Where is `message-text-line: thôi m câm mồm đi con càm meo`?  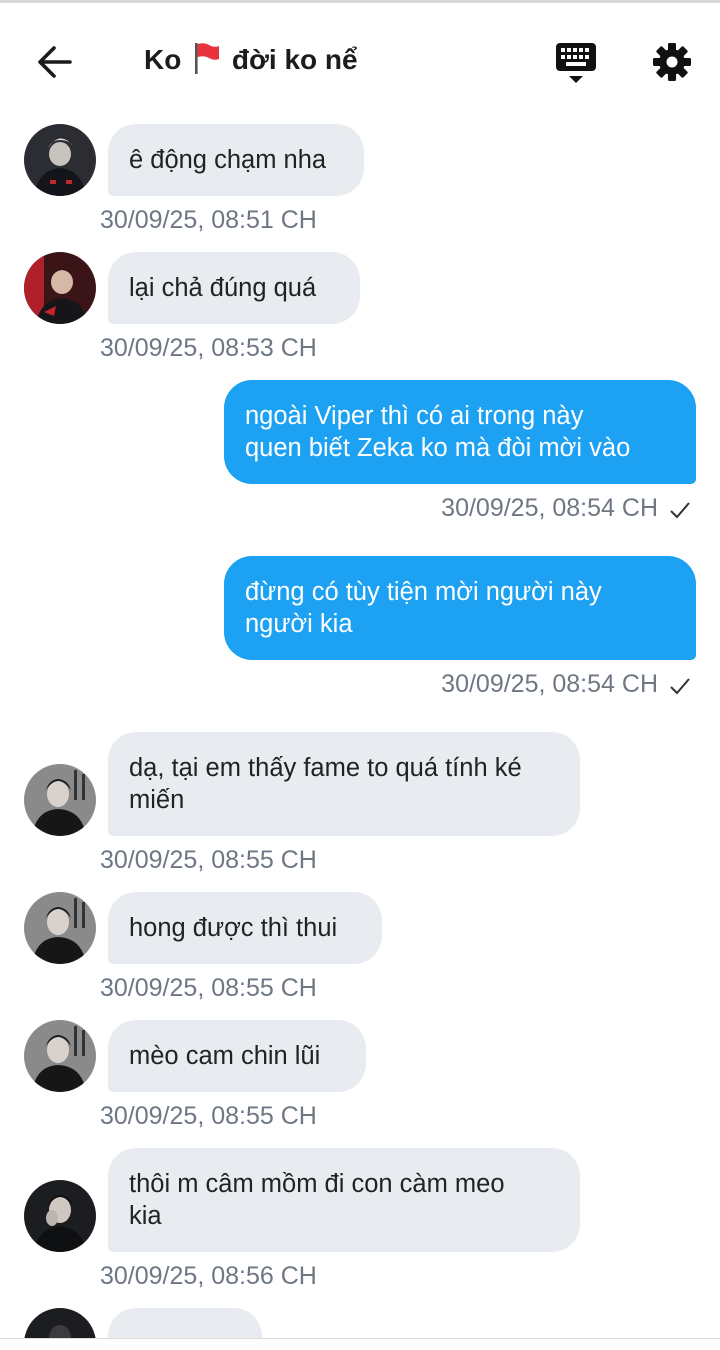
message-text-line: thôi m câm mồm đi con càm meo is located at coordinates (317, 1184).